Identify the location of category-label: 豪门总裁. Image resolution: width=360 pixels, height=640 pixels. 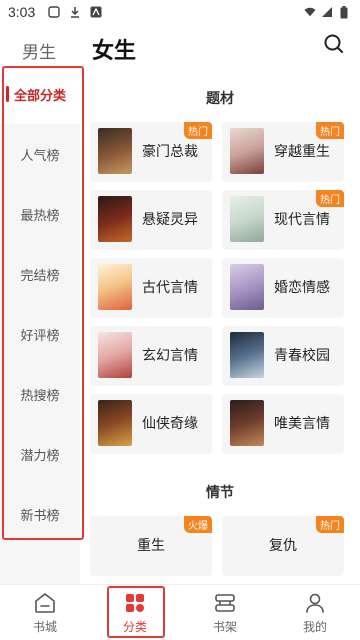
(170, 152).